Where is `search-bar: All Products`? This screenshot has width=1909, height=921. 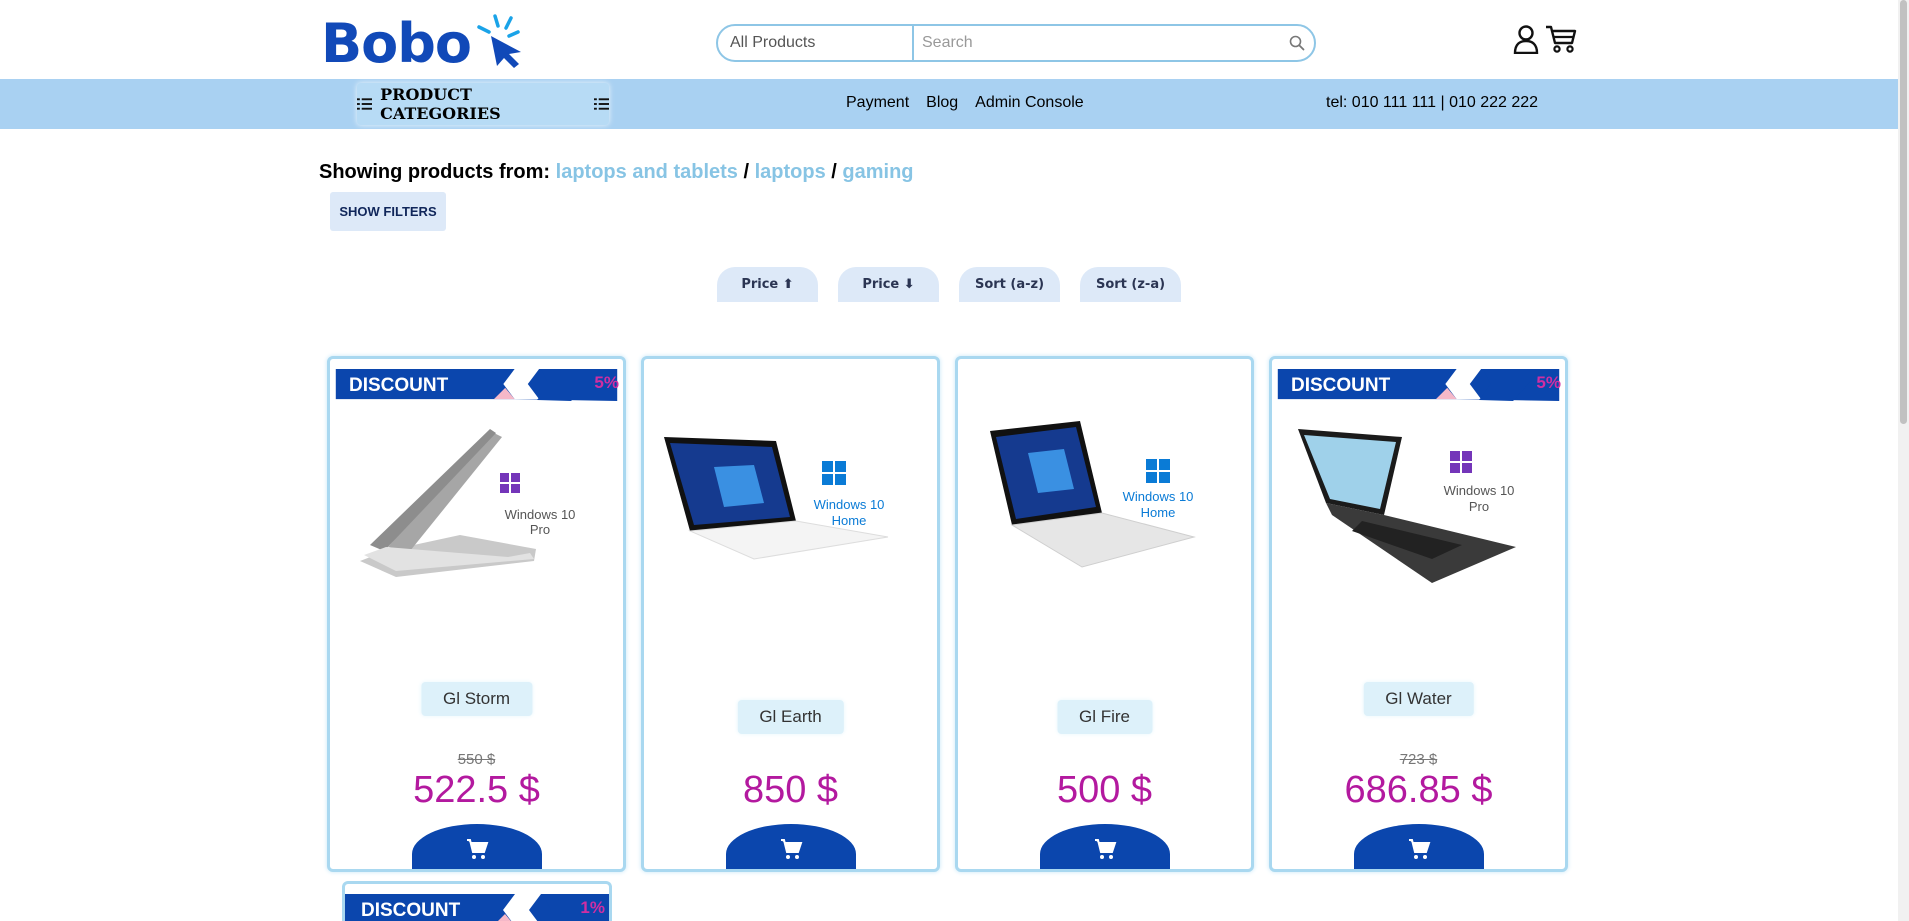
search-bar: All Products is located at coordinates (1016, 43).